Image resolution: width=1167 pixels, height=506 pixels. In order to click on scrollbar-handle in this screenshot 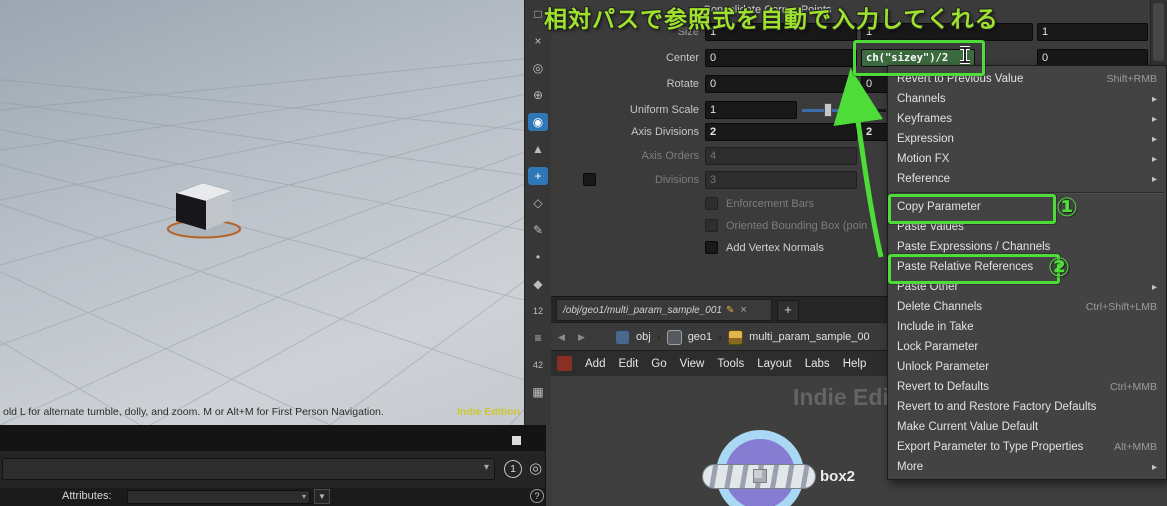, I will do `click(1158, 32)`.